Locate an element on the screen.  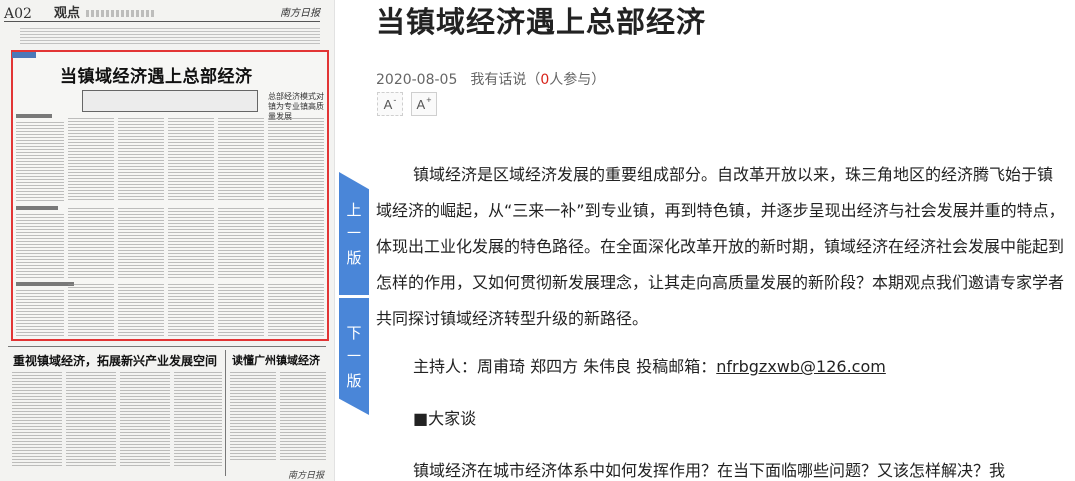
lower-article-title-right: 读懂广州镇域经济 is located at coordinates (276, 360).